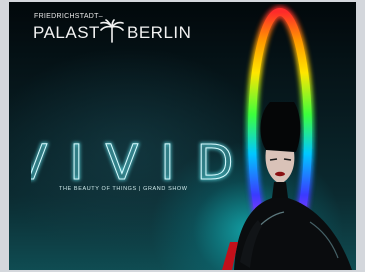 The width and height of the screenshot is (365, 272). What do you see at coordinates (68, 16) in the screenshot?
I see `brand-top-line: FRIEDRICHSTADT–` at bounding box center [68, 16].